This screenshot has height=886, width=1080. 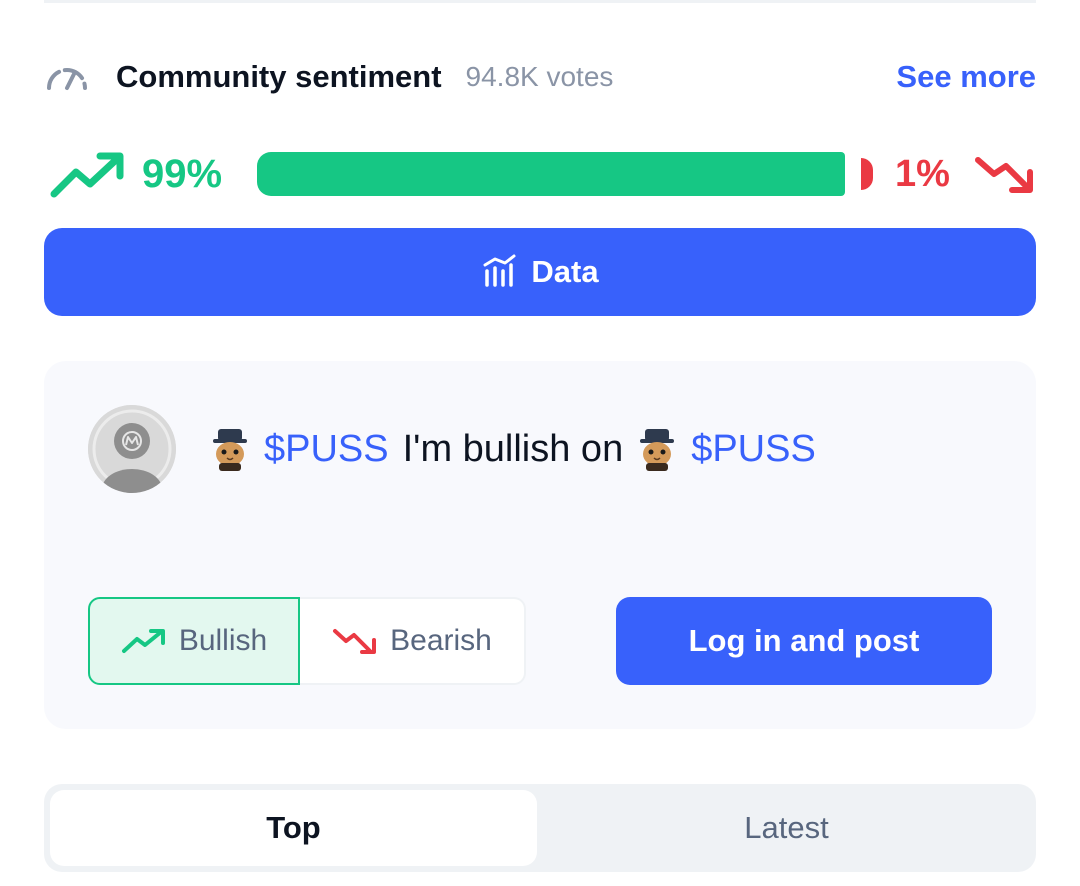 What do you see at coordinates (67, 77) in the screenshot?
I see `gauge-icon` at bounding box center [67, 77].